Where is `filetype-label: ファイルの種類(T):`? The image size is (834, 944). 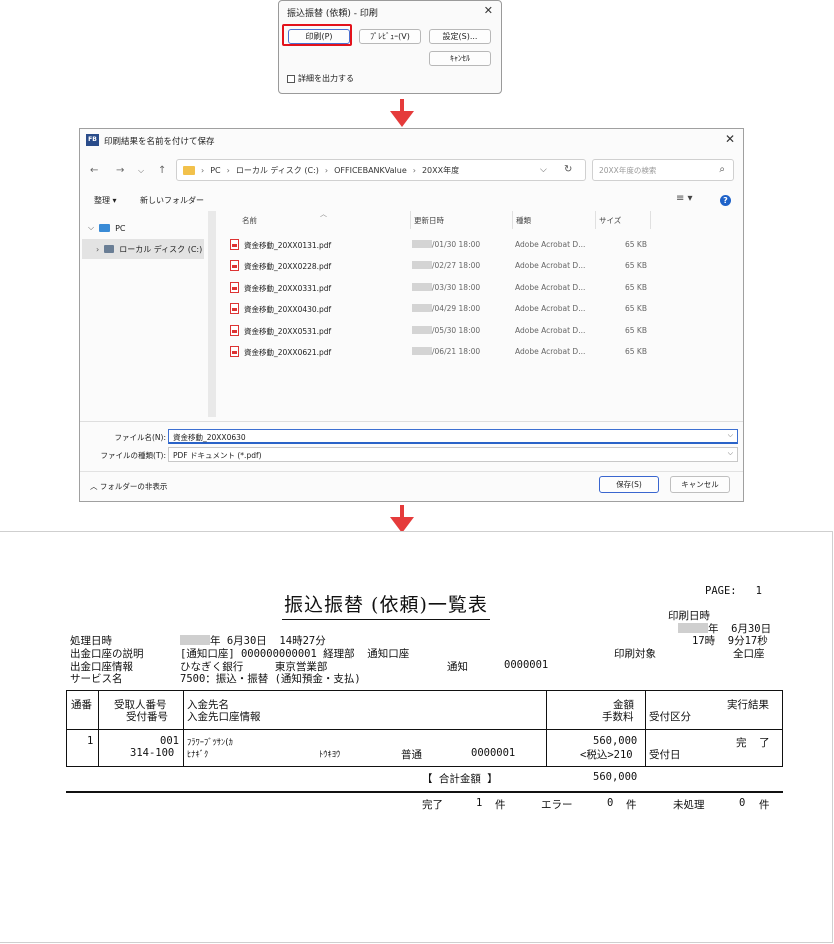
filetype-label: ファイルの種類(T): is located at coordinates (133, 455).